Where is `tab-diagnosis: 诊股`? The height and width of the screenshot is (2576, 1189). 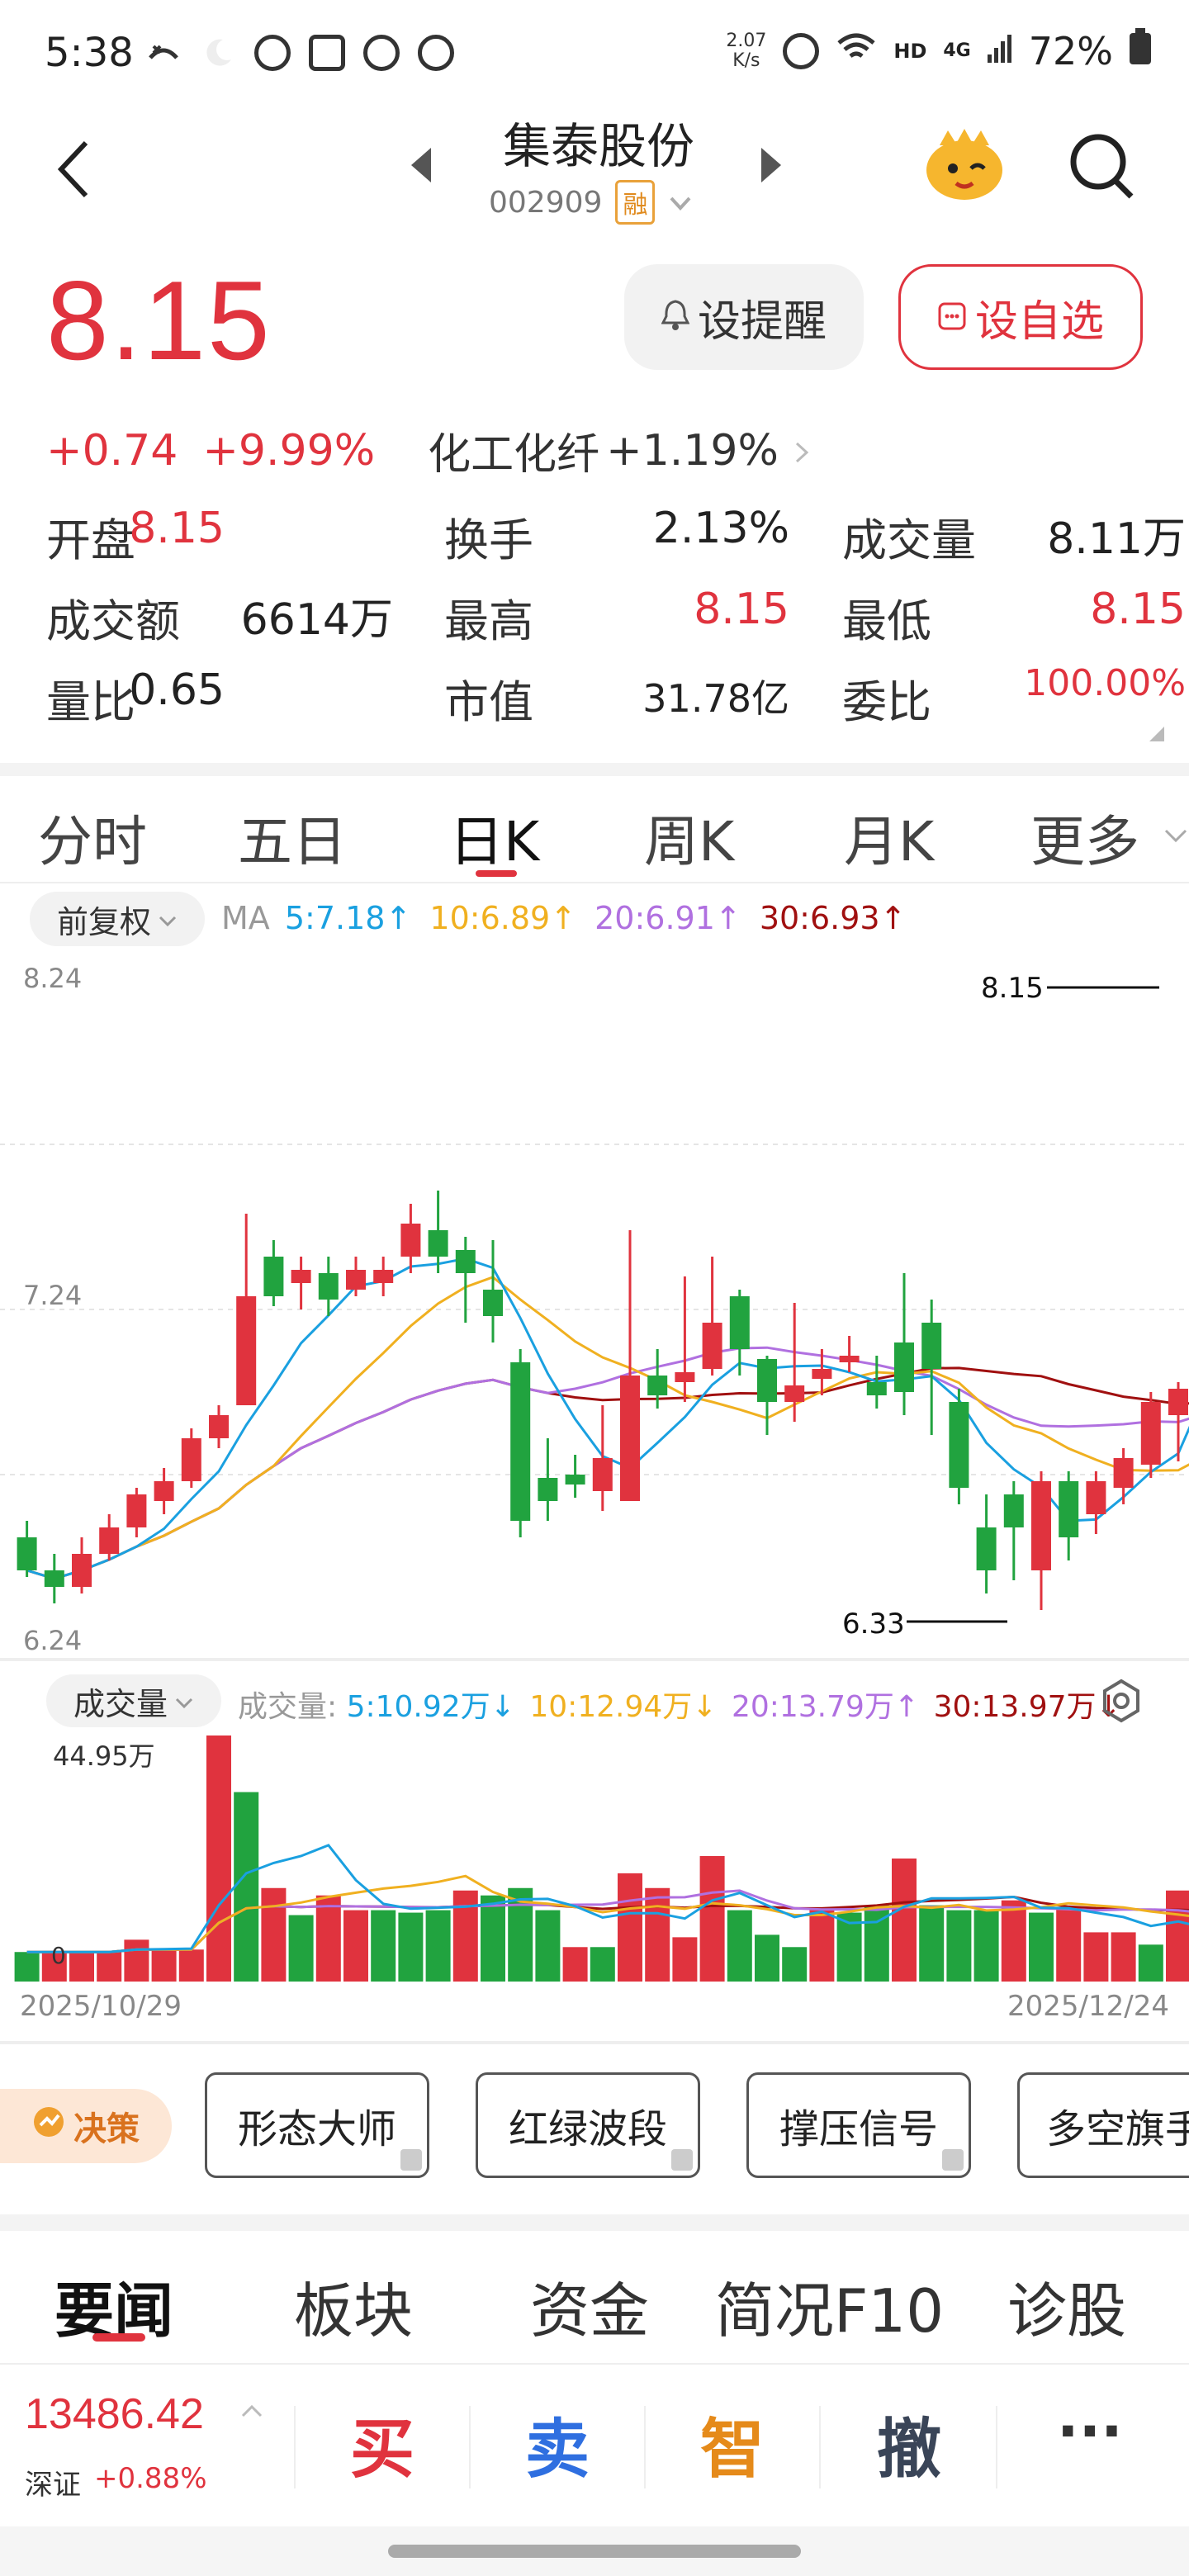 tab-diagnosis: 诊股 is located at coordinates (1066, 2305).